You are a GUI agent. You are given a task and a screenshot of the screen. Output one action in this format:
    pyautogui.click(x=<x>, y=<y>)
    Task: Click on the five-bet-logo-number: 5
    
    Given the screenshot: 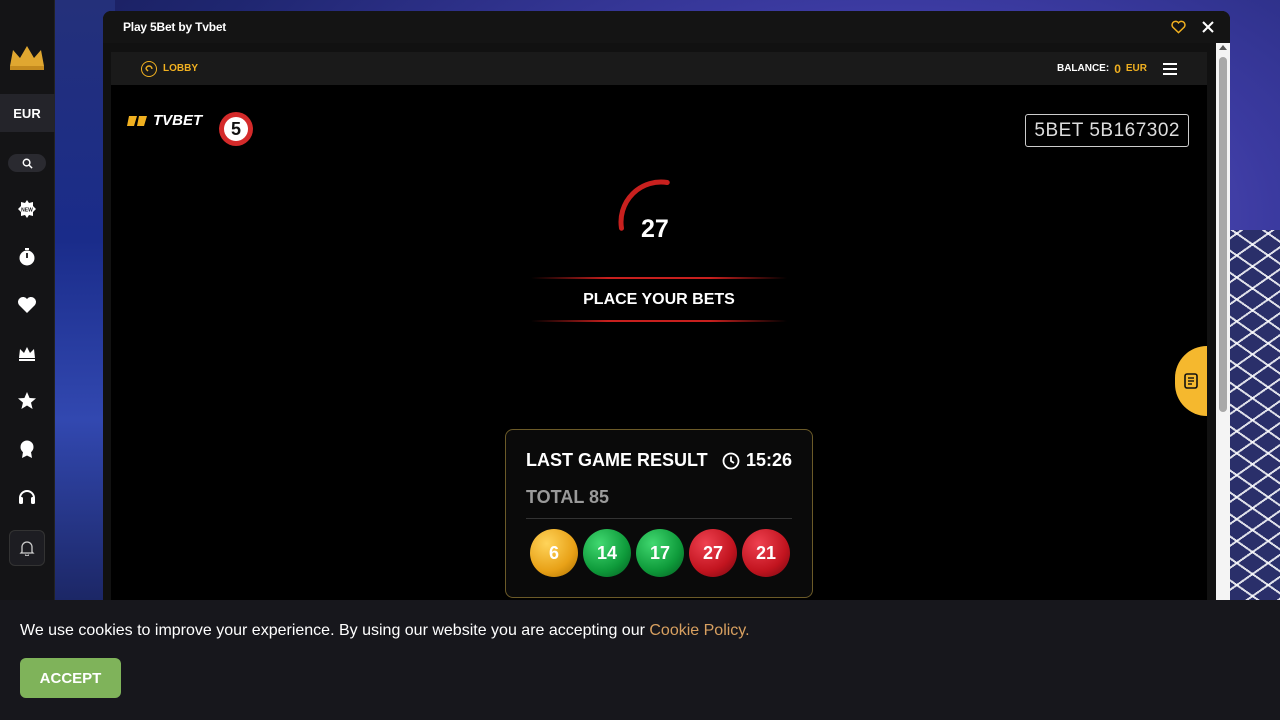 What is the action you would take?
    pyautogui.click(x=236, y=129)
    